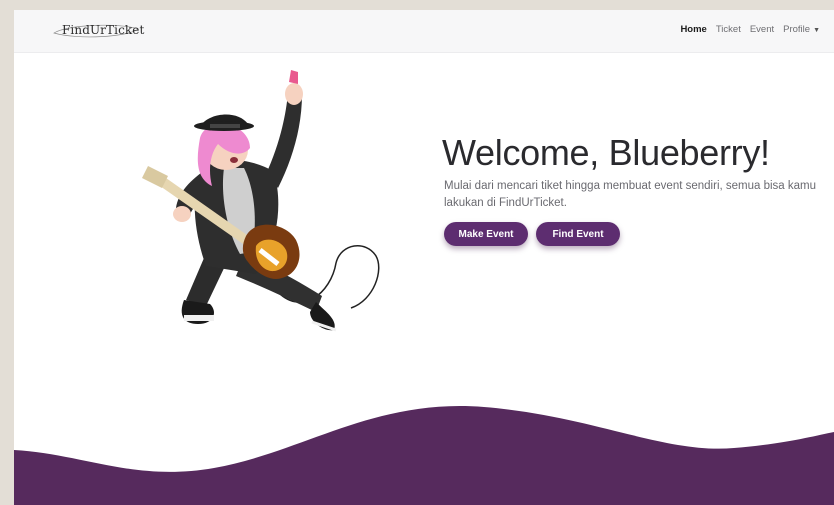 Image resolution: width=834 pixels, height=505 pixels. What do you see at coordinates (693, 29) in the screenshot?
I see `nav-home: Home` at bounding box center [693, 29].